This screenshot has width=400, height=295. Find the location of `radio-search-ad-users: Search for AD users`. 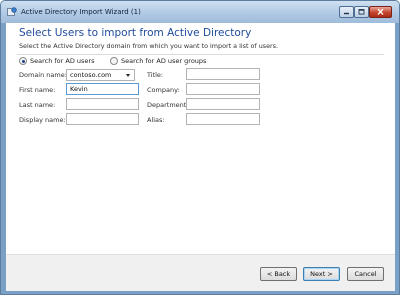

radio-search-ad-users: Search for AD users is located at coordinates (56, 61).